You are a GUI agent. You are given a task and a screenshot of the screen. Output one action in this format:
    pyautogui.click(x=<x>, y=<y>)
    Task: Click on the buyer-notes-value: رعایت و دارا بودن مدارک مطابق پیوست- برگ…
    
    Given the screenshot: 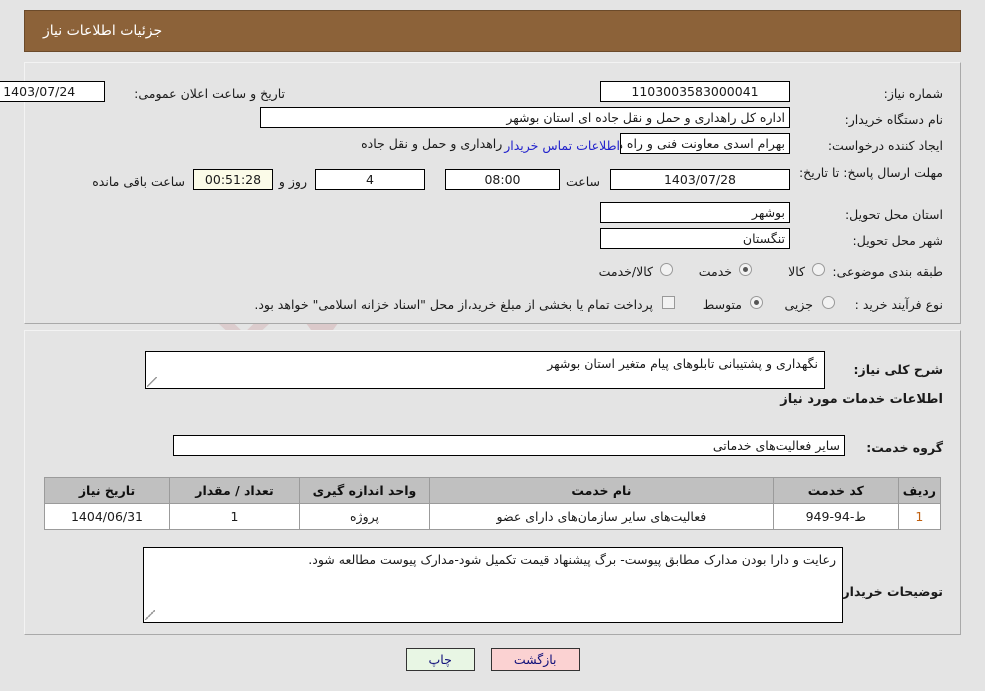 What is the action you would take?
    pyautogui.click(x=493, y=585)
    